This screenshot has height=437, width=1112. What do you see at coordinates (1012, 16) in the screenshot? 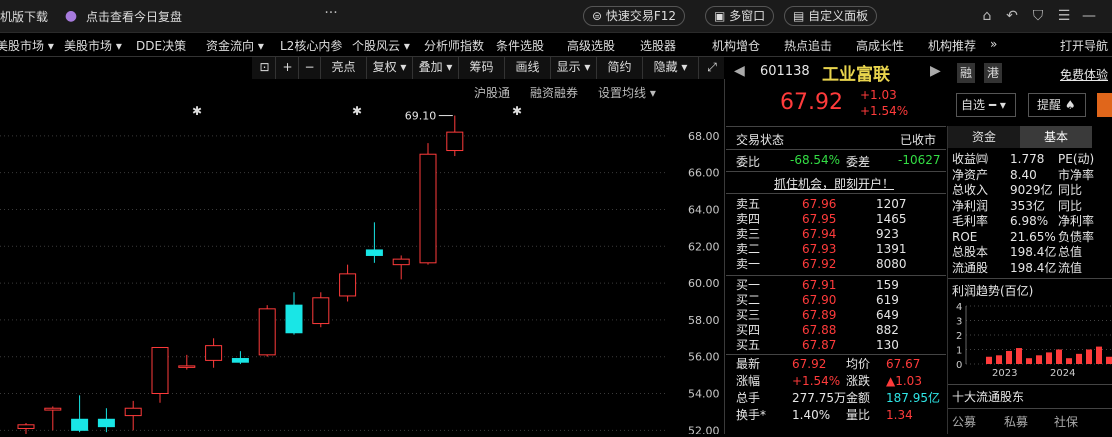
I see `back-icon: ↶` at bounding box center [1012, 16].